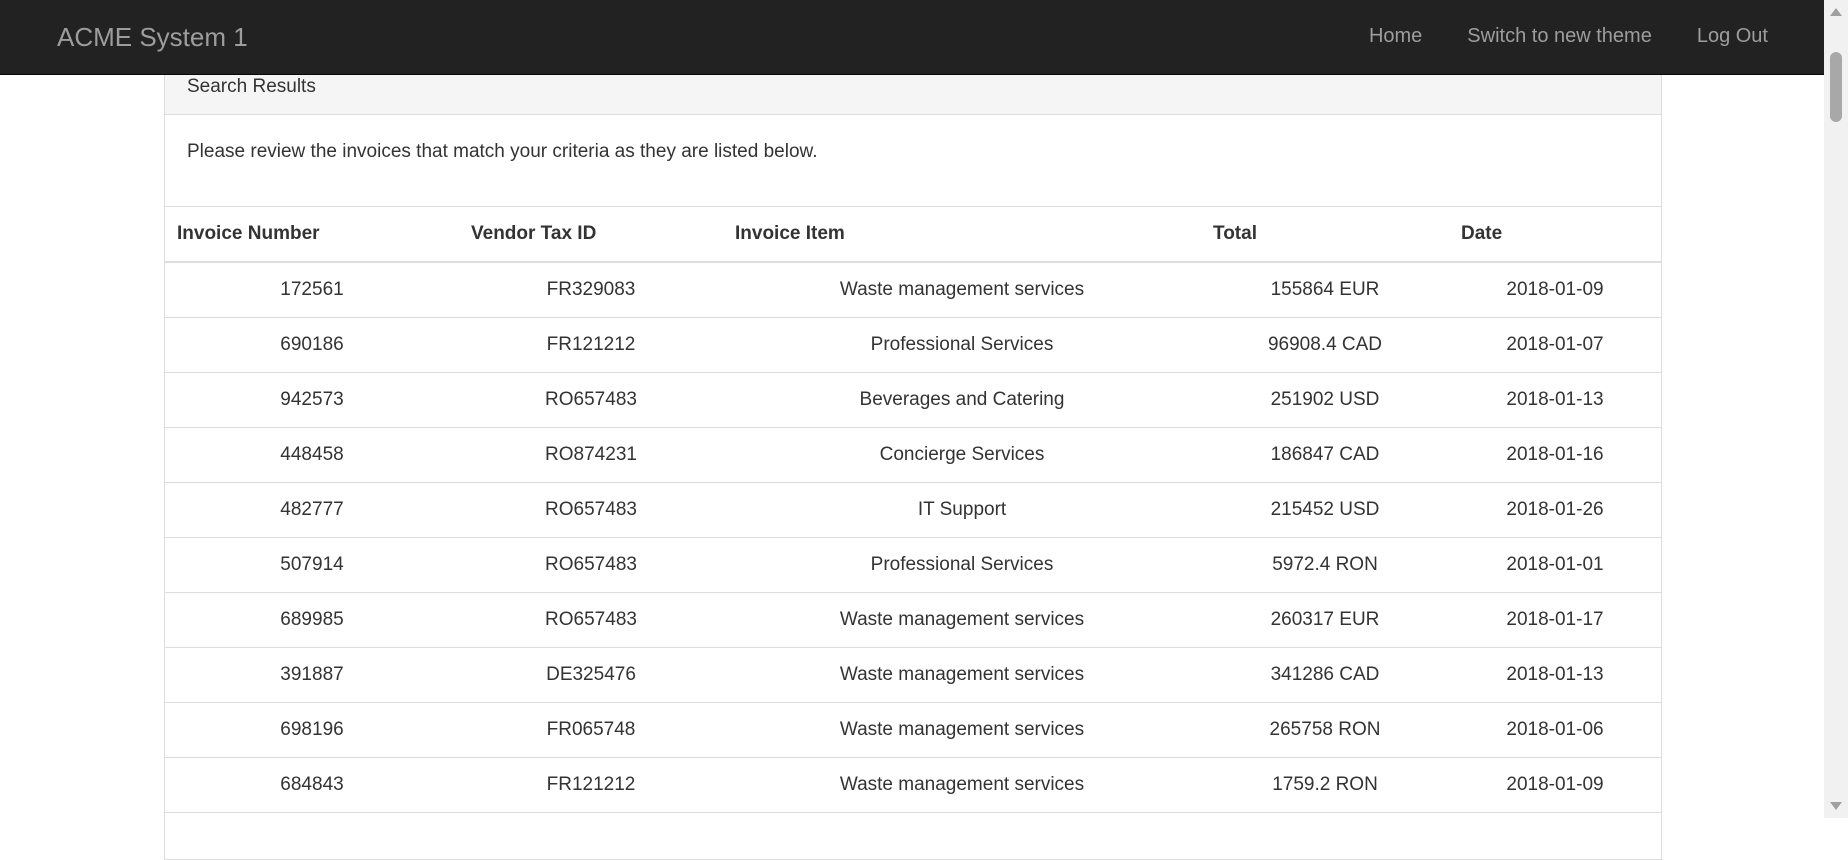 Image resolution: width=1848 pixels, height=860 pixels. I want to click on cell-date: 2018-01-06, so click(1555, 730).